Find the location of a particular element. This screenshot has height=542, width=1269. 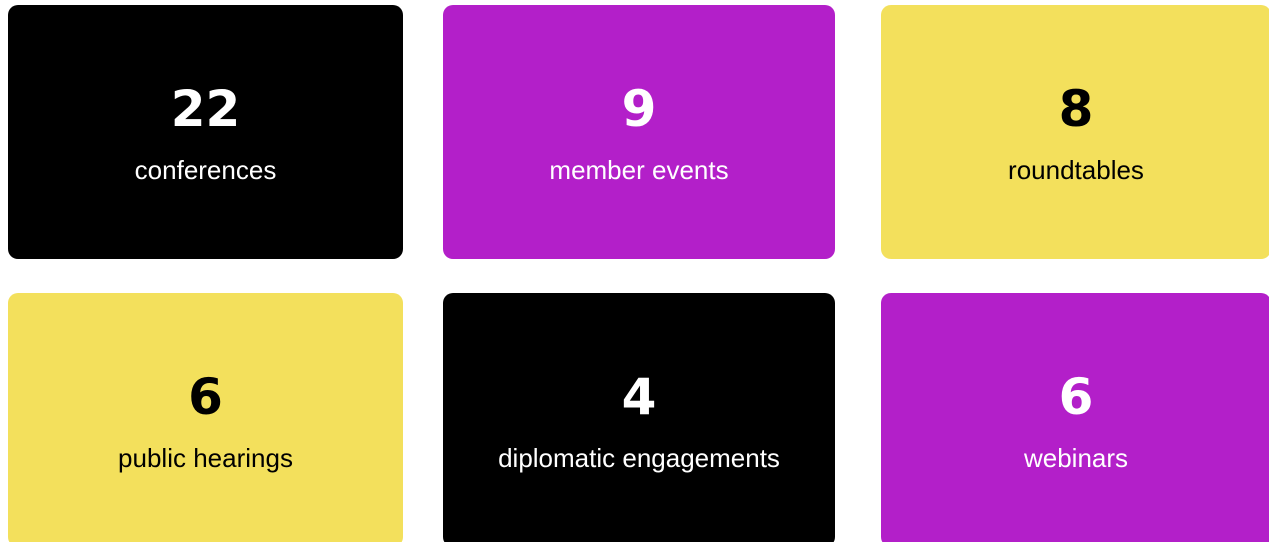

stat-label: public hearings is located at coordinates (205, 457).